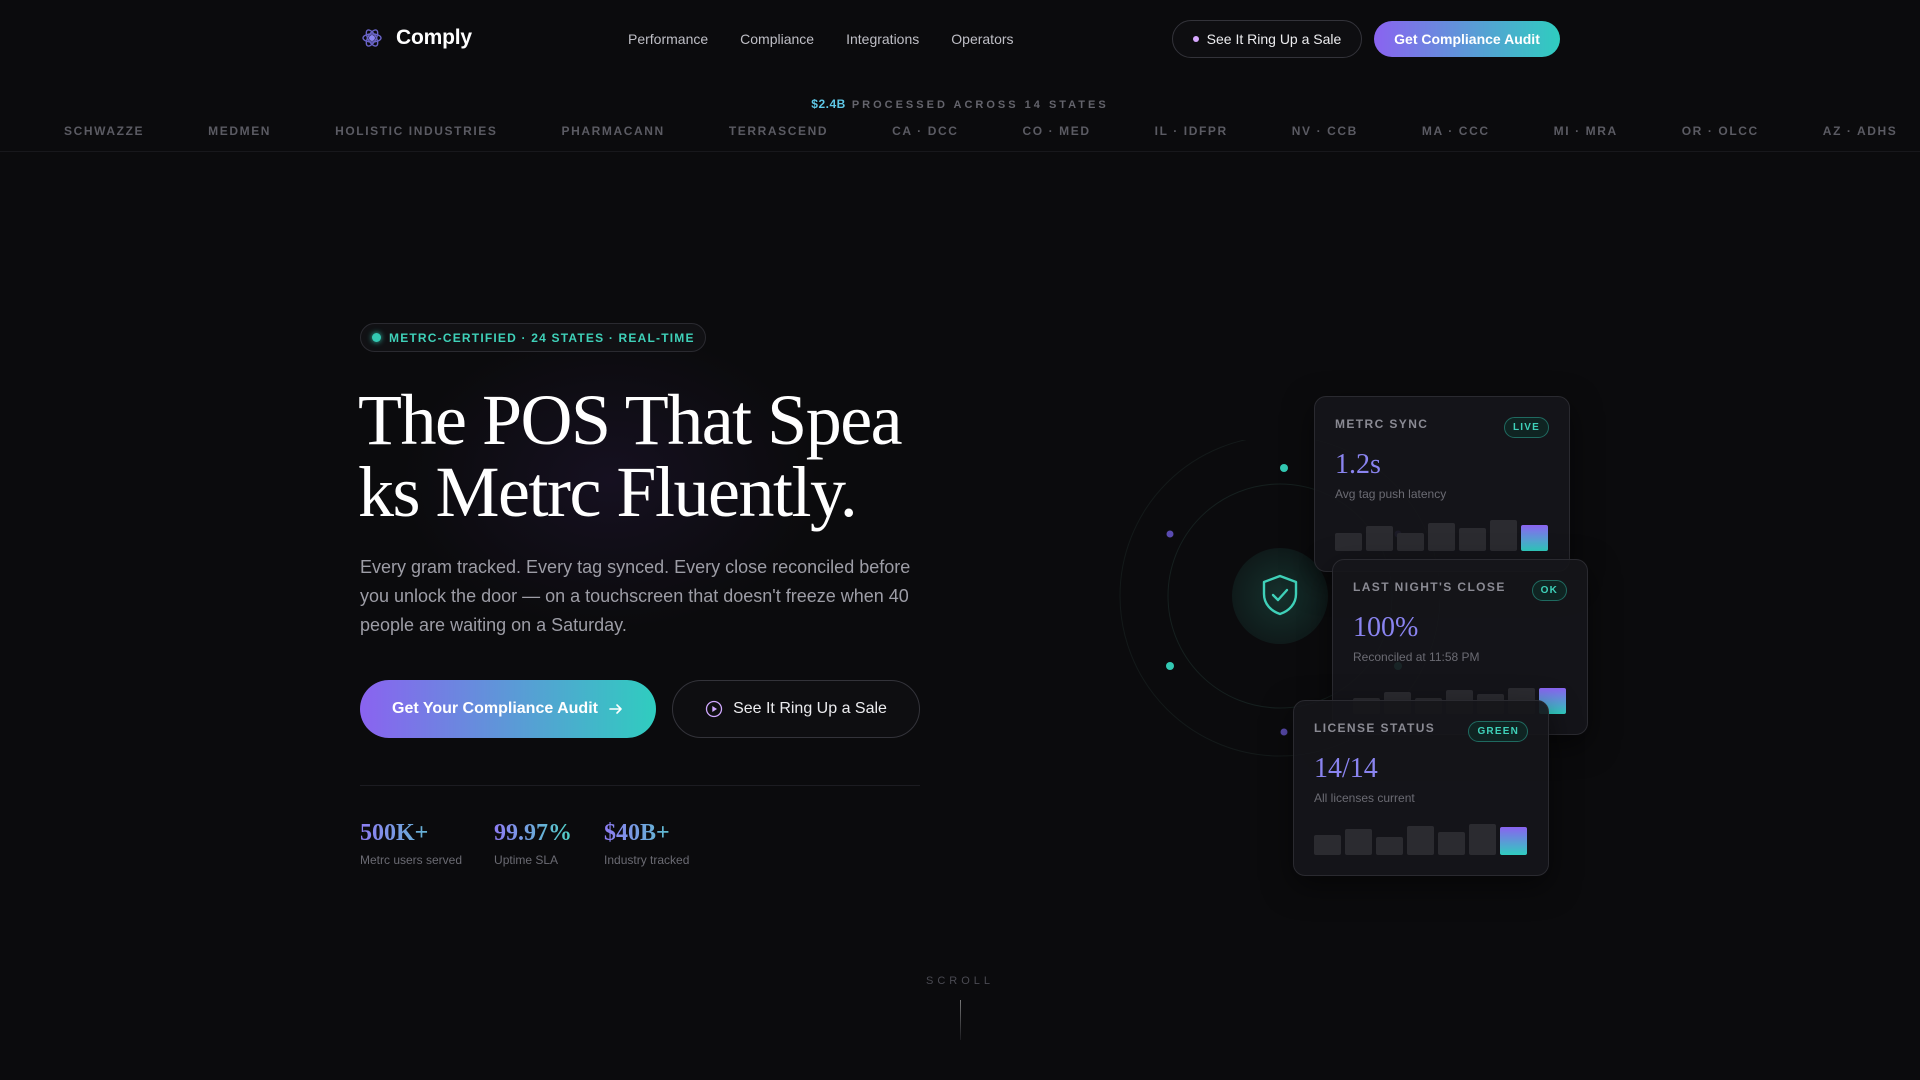  Describe the element at coordinates (376, 337) in the screenshot. I see `status-dot-icon` at that location.